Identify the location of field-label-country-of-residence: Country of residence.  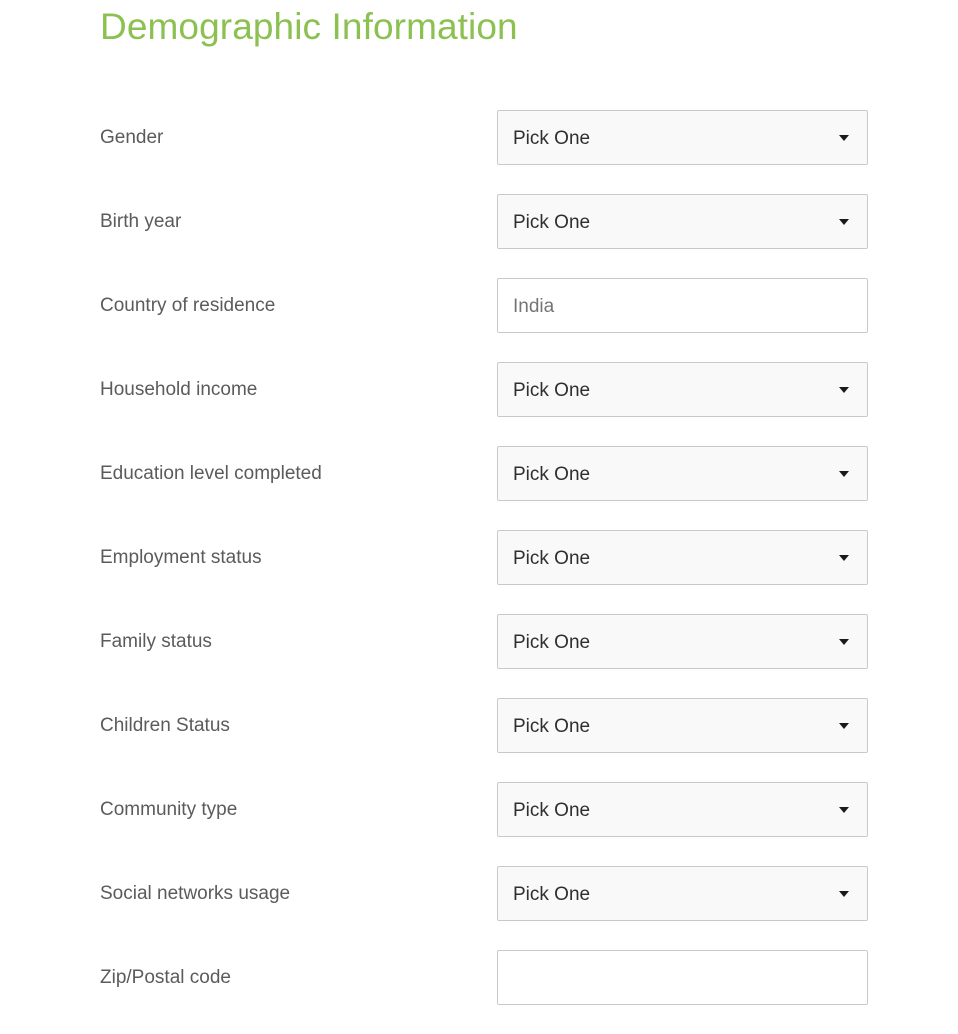
(188, 305).